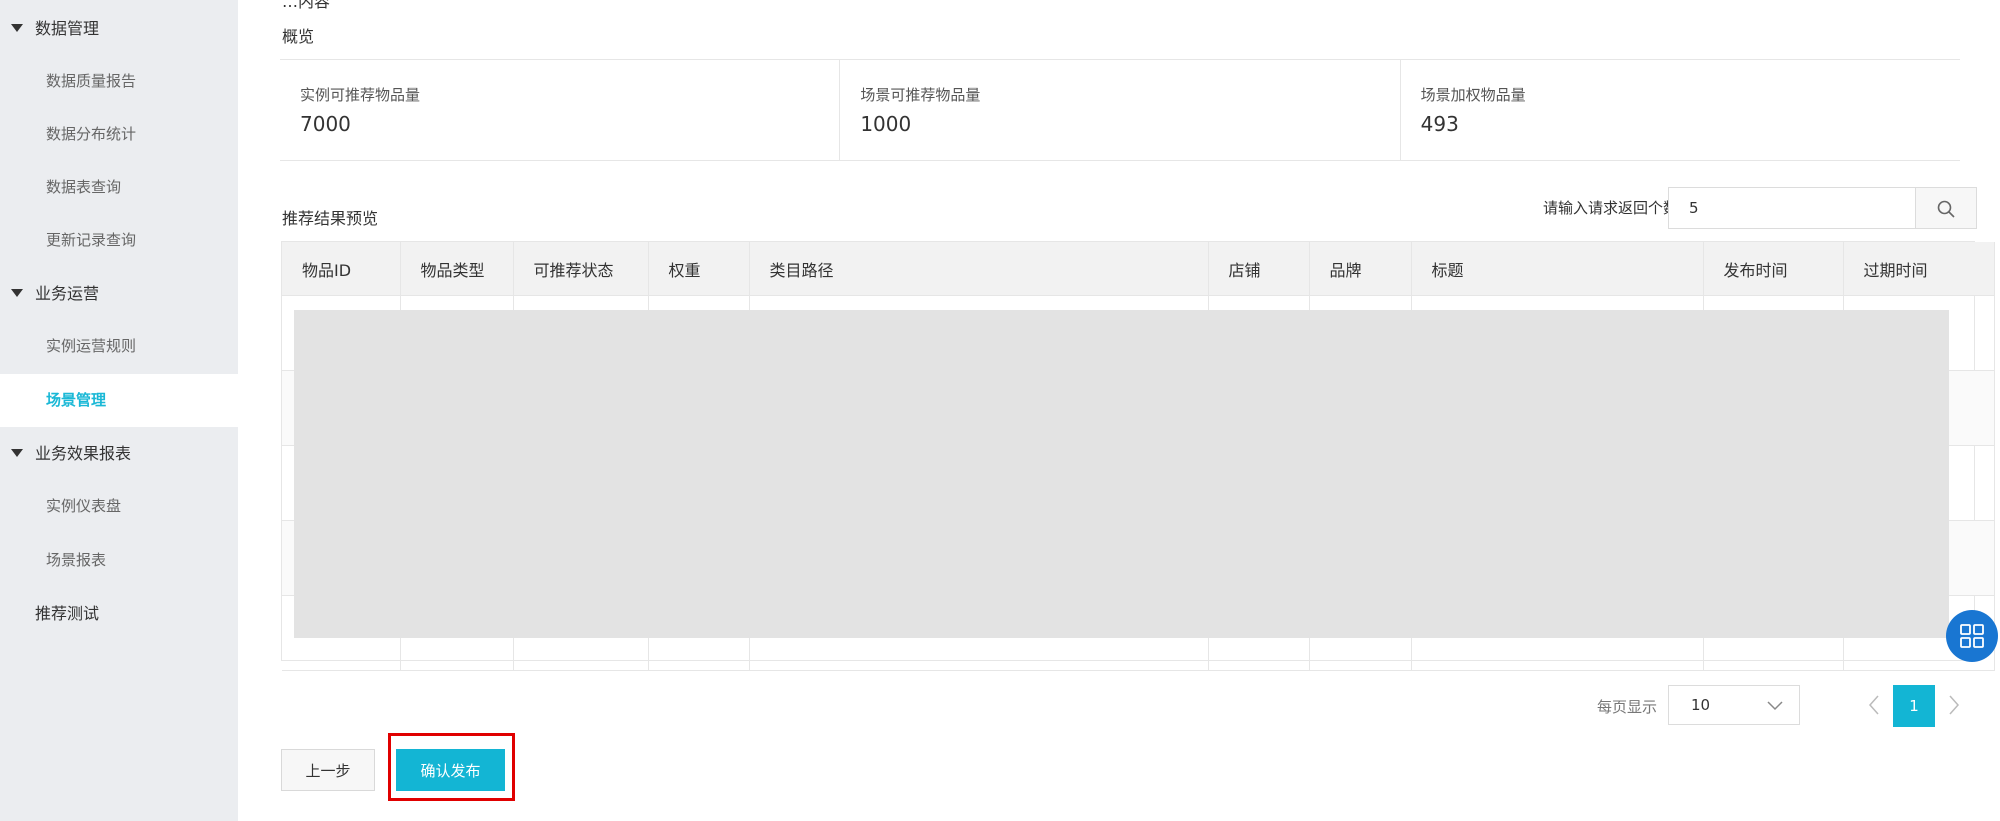 Image resolution: width=2000 pixels, height=821 pixels. I want to click on column-header: 物品类型, so click(457, 269).